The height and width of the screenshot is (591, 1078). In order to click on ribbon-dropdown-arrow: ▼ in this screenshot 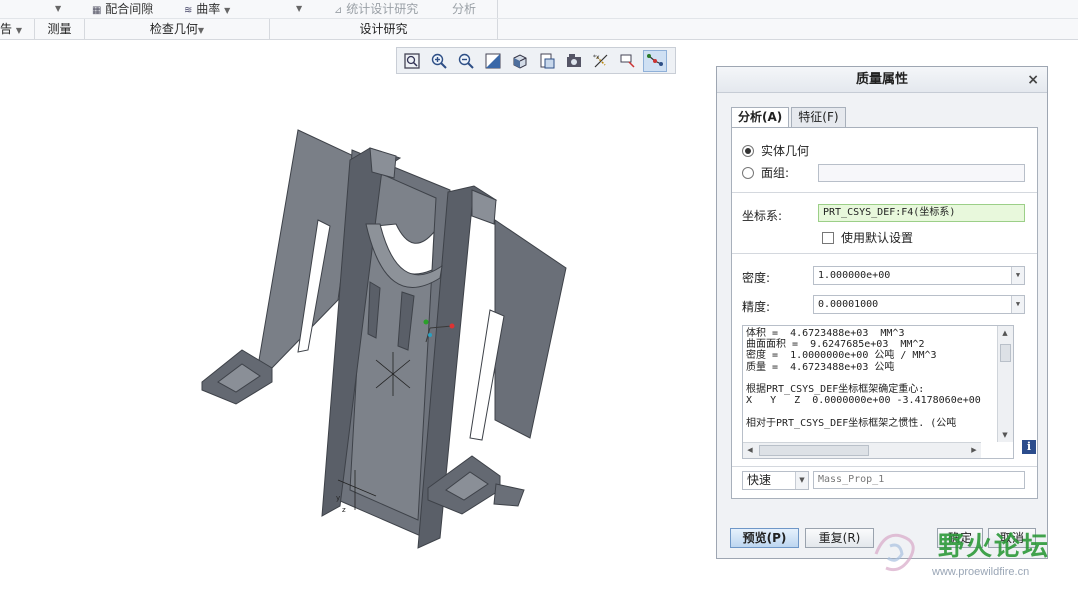, I will do `click(58, 9)`.